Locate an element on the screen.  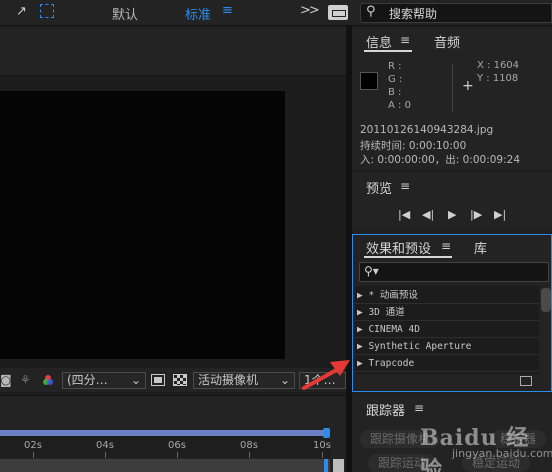
watermark-logo: Baidu 经验 is located at coordinates (475, 448).